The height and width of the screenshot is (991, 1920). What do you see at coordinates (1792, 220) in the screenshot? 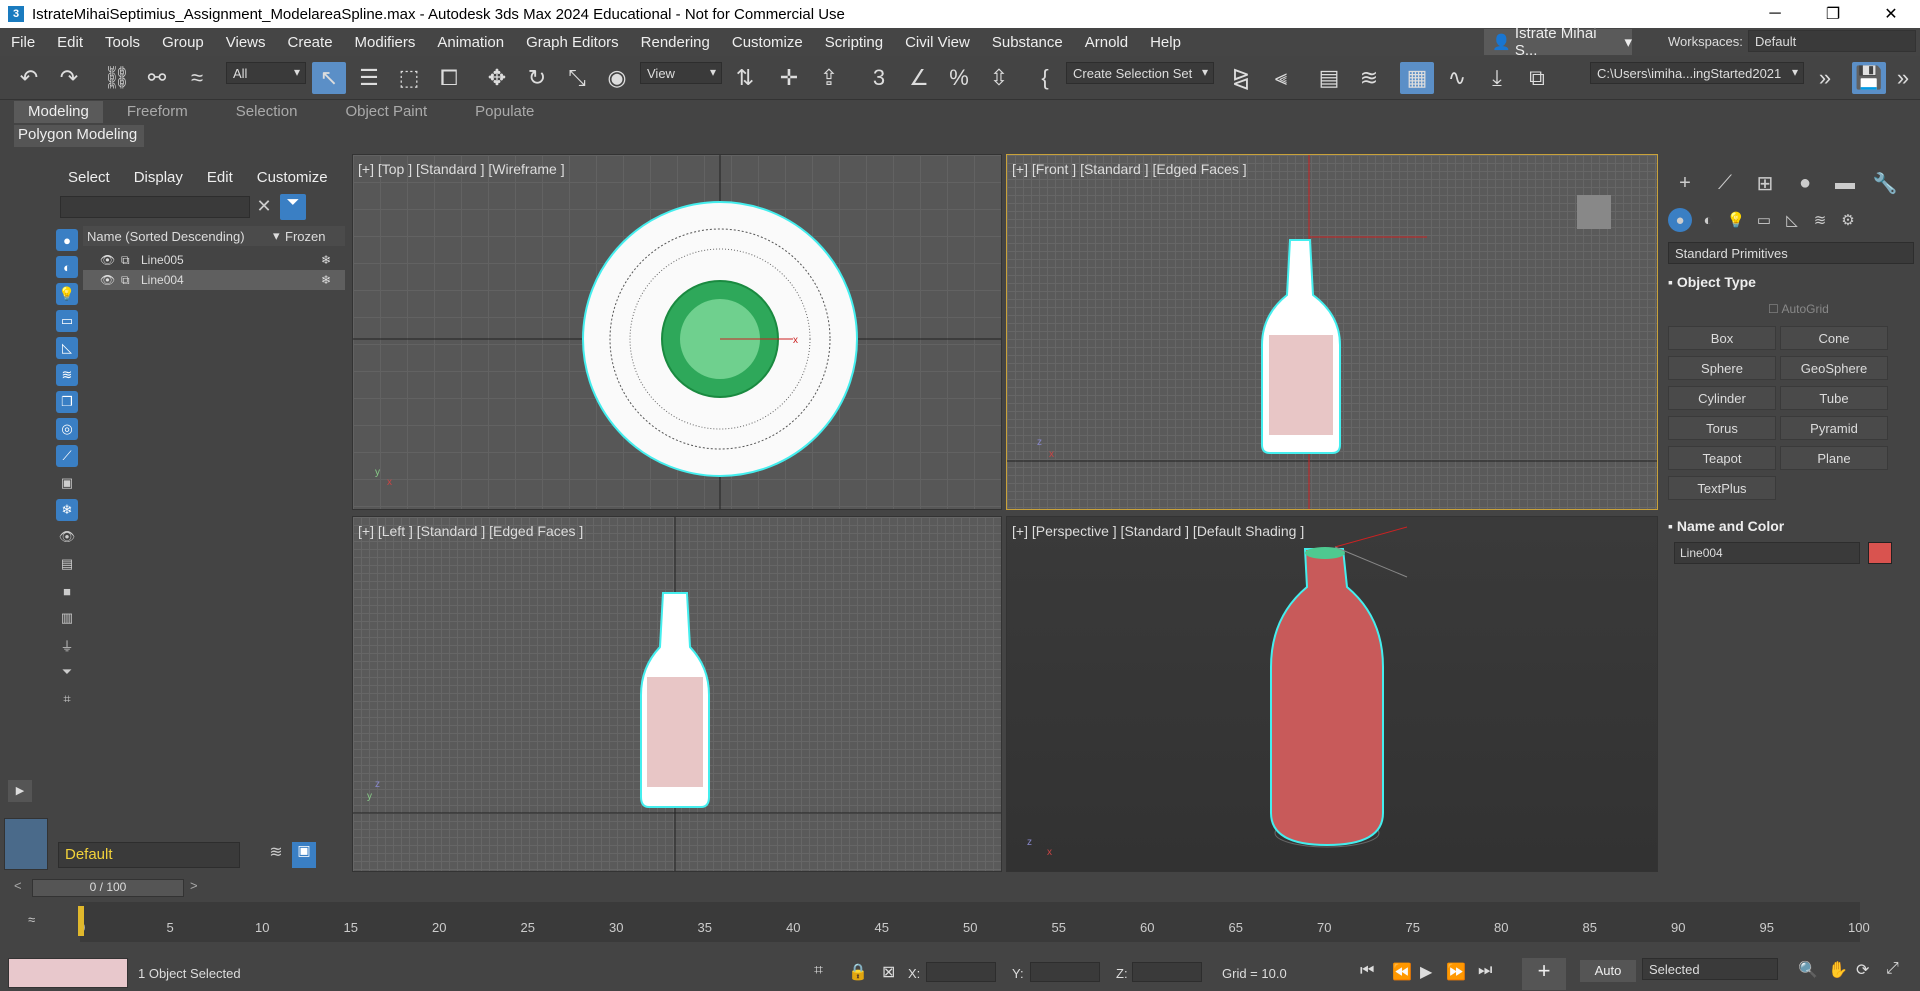
I see `helpers-icon: ◺` at bounding box center [1792, 220].